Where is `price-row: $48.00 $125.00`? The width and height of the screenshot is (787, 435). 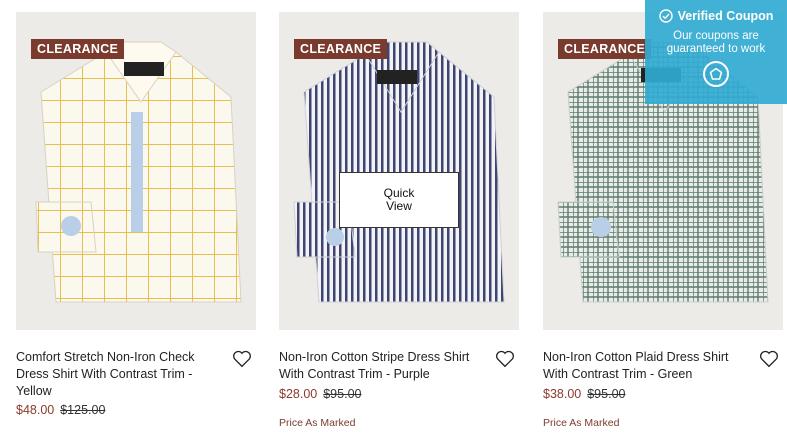
price-row: $48.00 $125.00 is located at coordinates (60, 410).